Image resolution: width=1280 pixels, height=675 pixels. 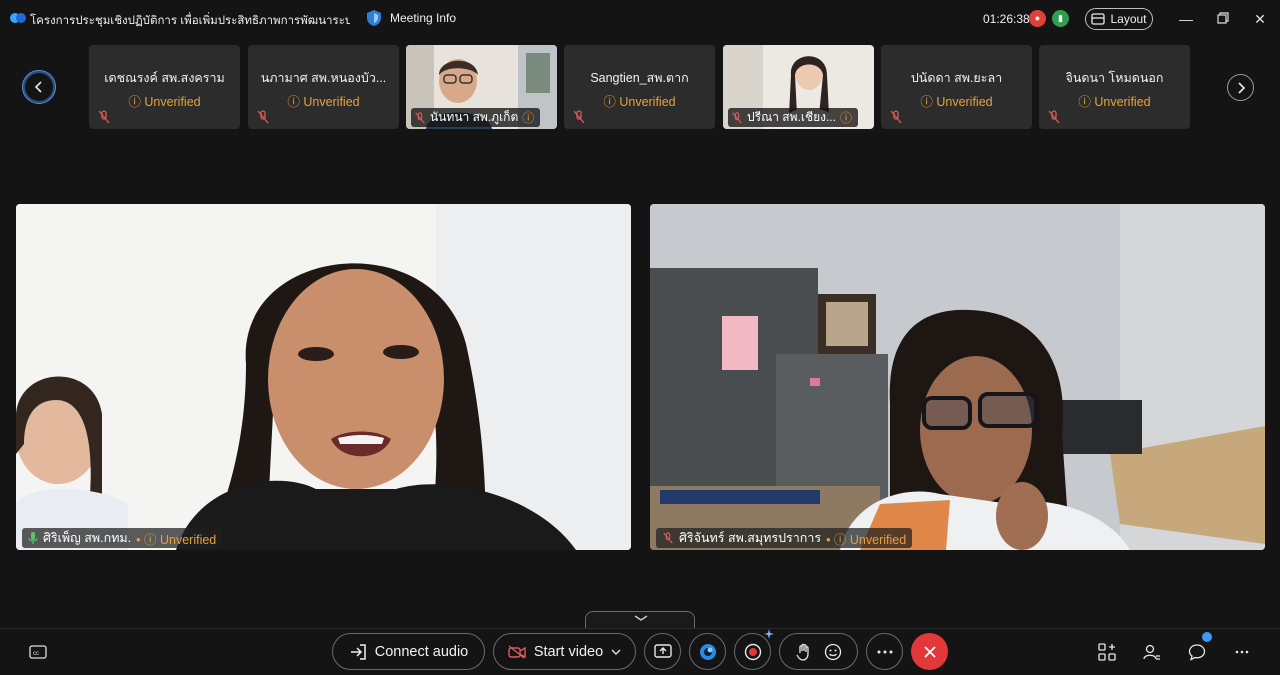 I want to click on layout-button: Layout, so click(x=1119, y=19).